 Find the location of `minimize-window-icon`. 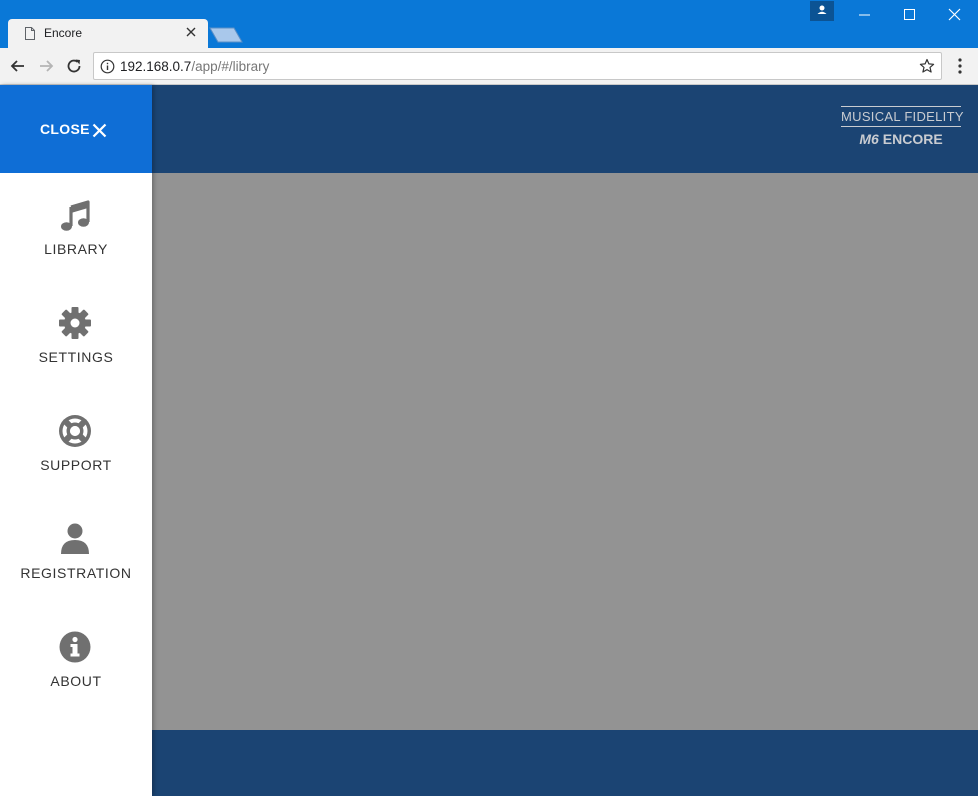

minimize-window-icon is located at coordinates (864, 15).